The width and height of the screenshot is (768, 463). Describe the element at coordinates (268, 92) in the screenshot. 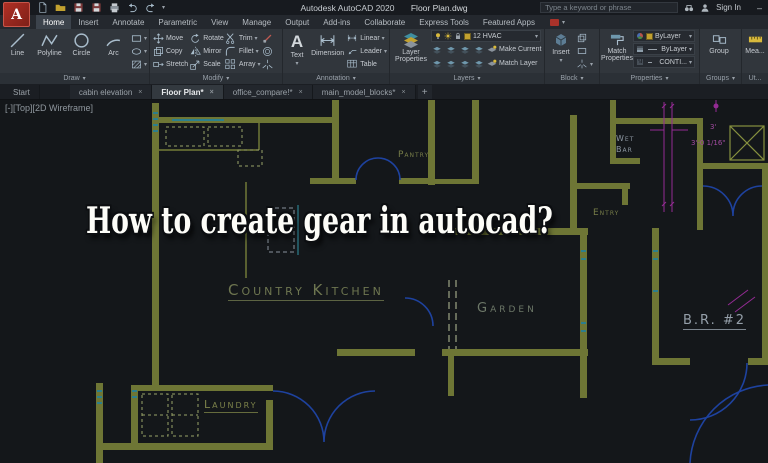

I see `file-tab-office-compare: office_compare!* ×` at that location.